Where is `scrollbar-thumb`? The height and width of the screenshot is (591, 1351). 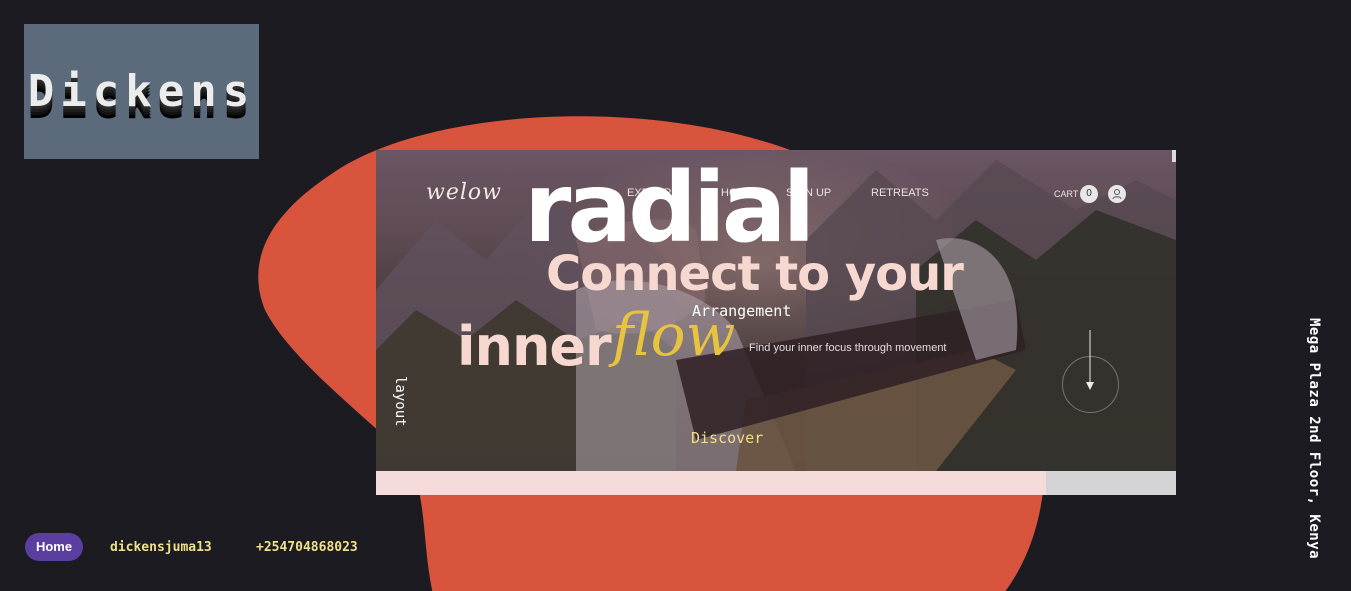 scrollbar-thumb is located at coordinates (1174, 156).